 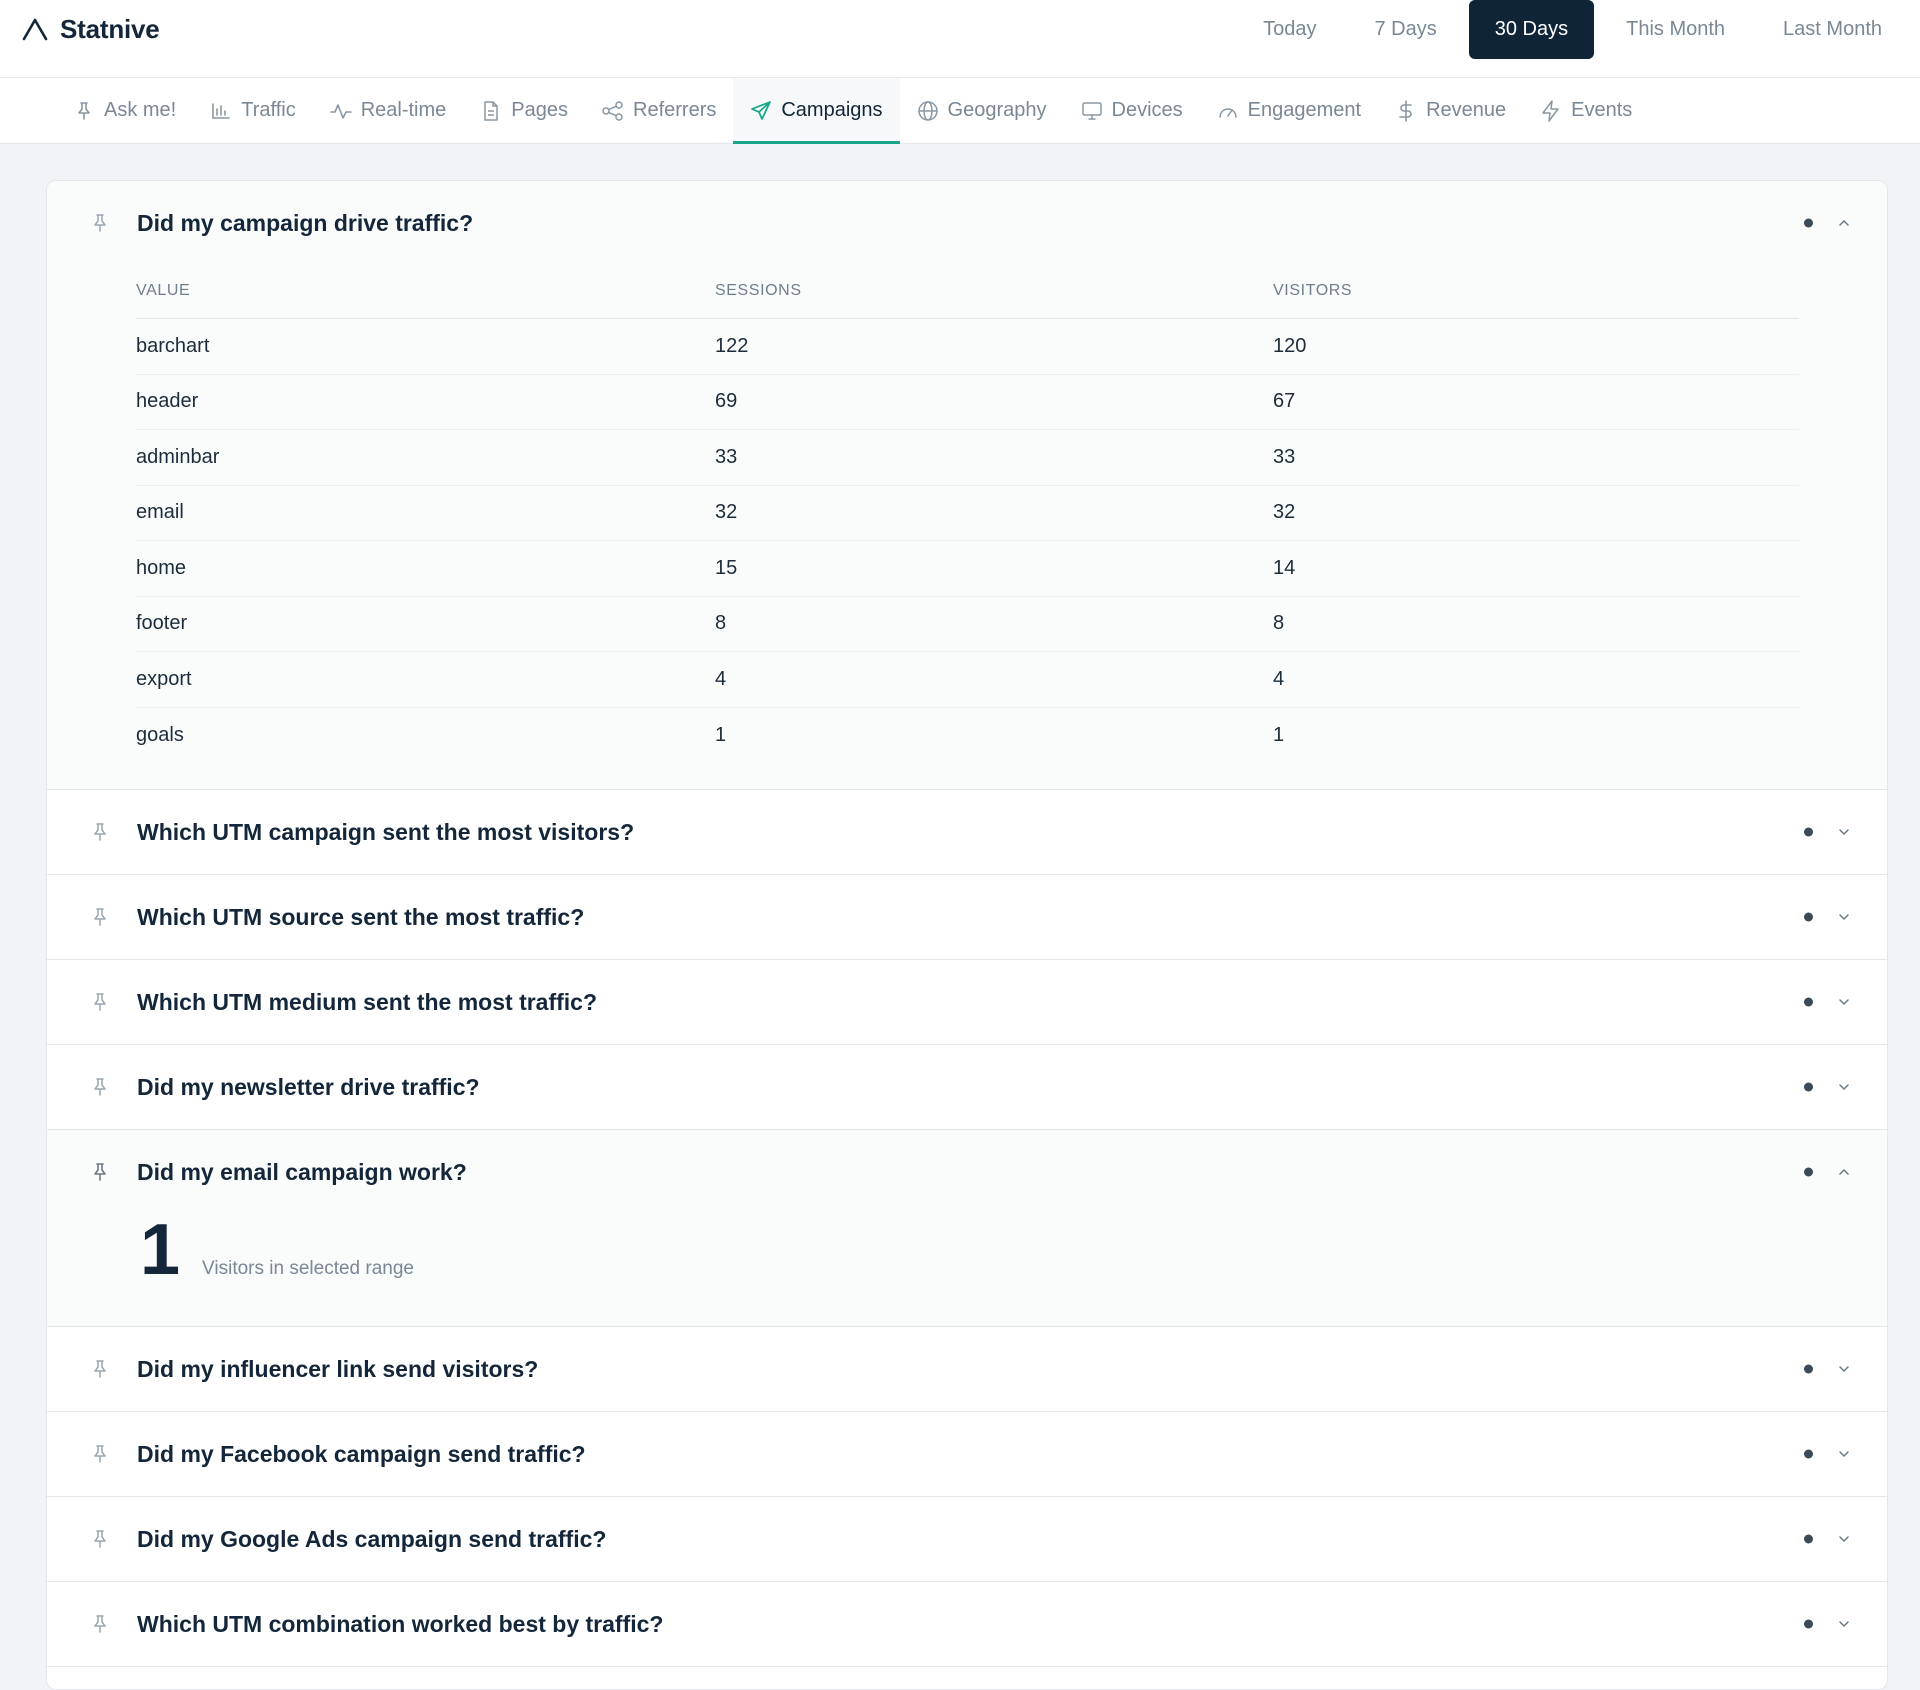 I want to click on tab-referrers: Referrers, so click(x=659, y=110).